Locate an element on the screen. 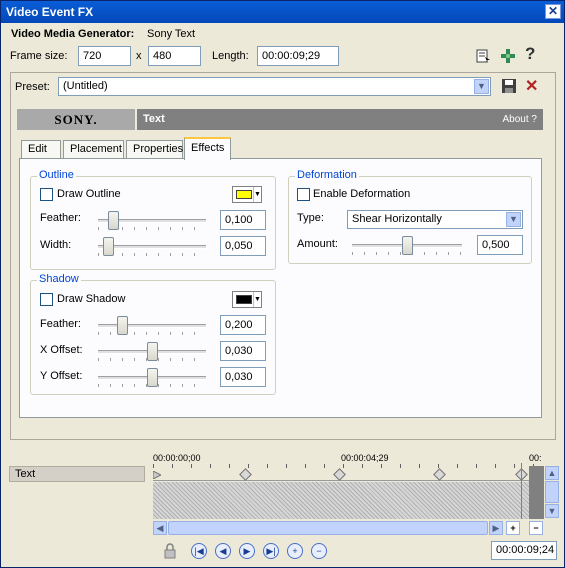 The image size is (565, 568). ruler-time-start: 00:00:00;00 is located at coordinates (177, 458).